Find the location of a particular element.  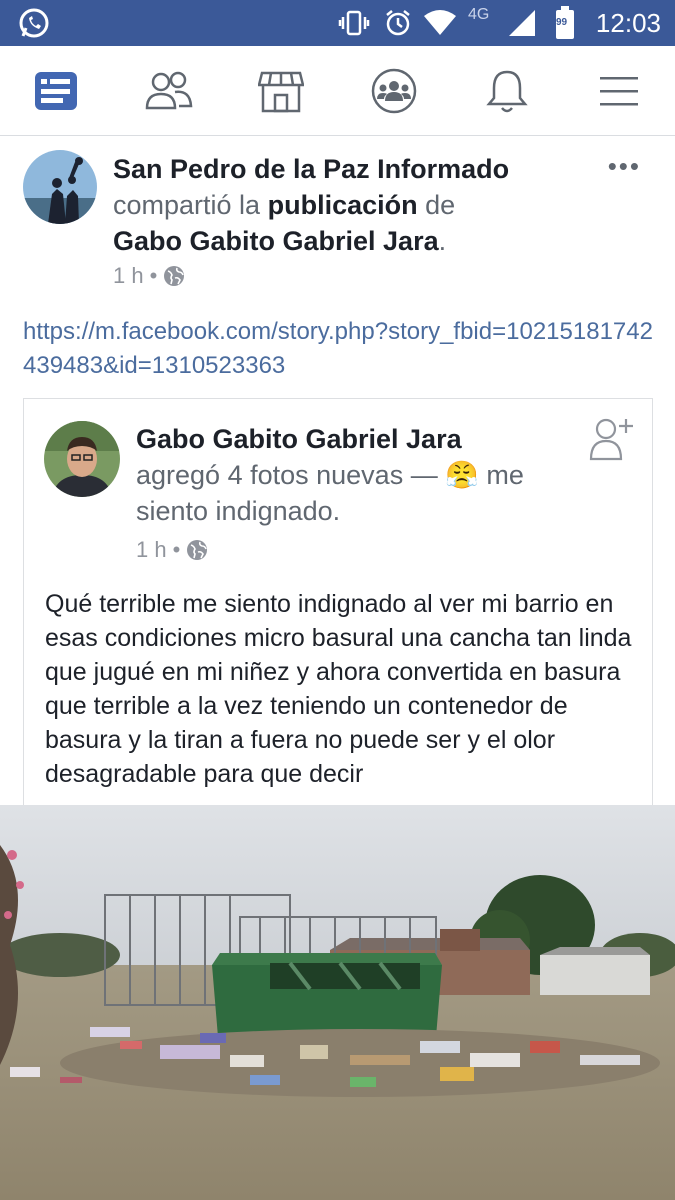

wifi-icon is located at coordinates (440, 23).